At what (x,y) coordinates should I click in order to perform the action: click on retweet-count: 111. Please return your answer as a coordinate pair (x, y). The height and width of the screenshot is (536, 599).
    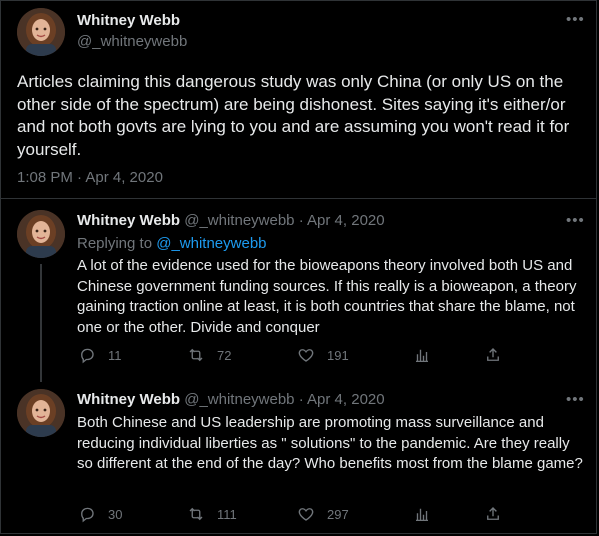
    Looking at the image, I should click on (227, 514).